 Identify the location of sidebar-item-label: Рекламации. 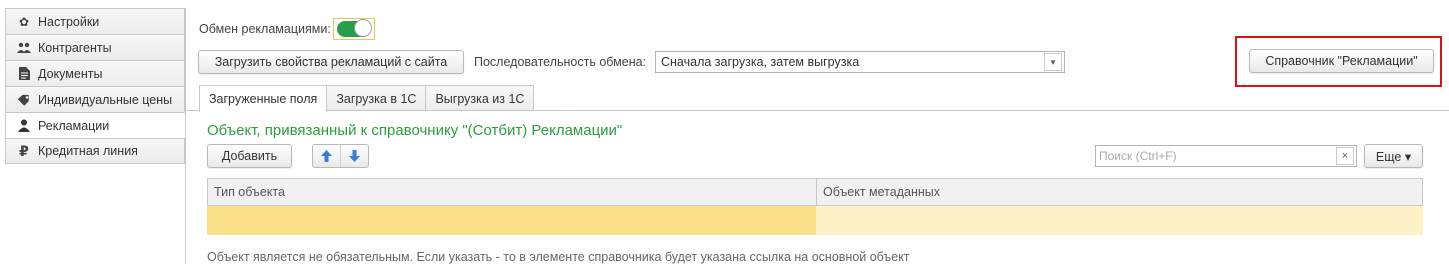
(74, 125).